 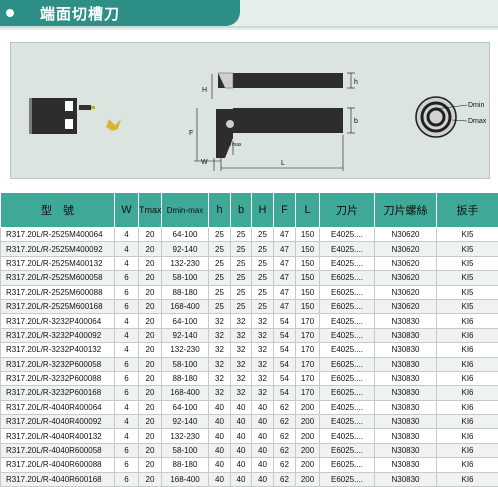 I want to click on dim-label-dmin: Dmin, so click(x=476, y=105).